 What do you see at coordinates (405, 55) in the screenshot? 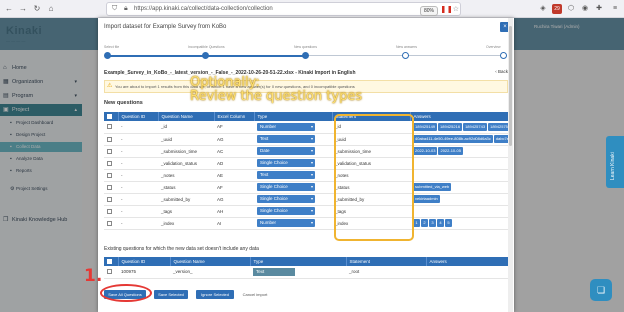
I see `step-dot-new-answers` at bounding box center [405, 55].